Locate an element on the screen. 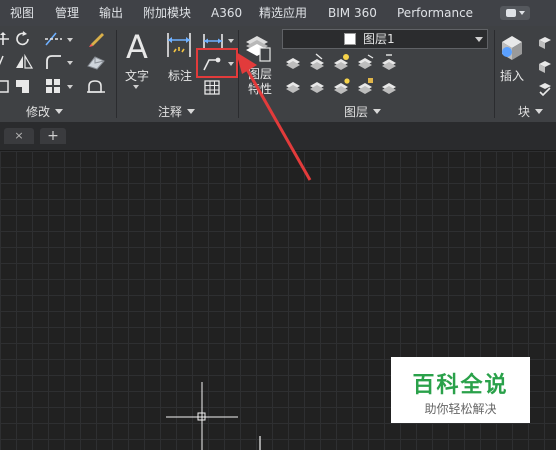  copy-tool is located at coordinates (5, 62).